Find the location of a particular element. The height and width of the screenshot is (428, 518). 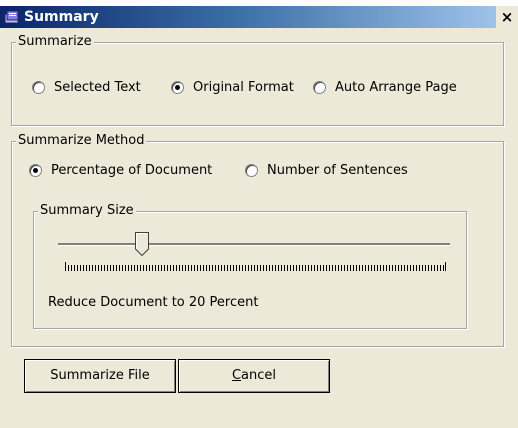

summarize-method-legend: Summarize Method is located at coordinates (81, 141).